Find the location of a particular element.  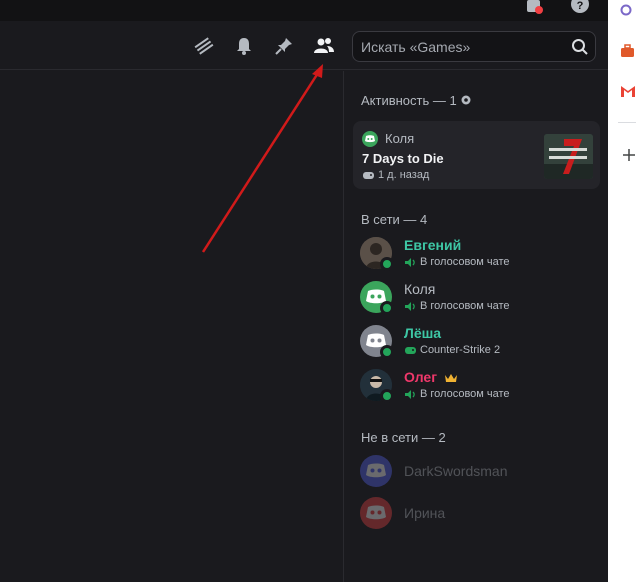

crown-icon is located at coordinates (451, 377).